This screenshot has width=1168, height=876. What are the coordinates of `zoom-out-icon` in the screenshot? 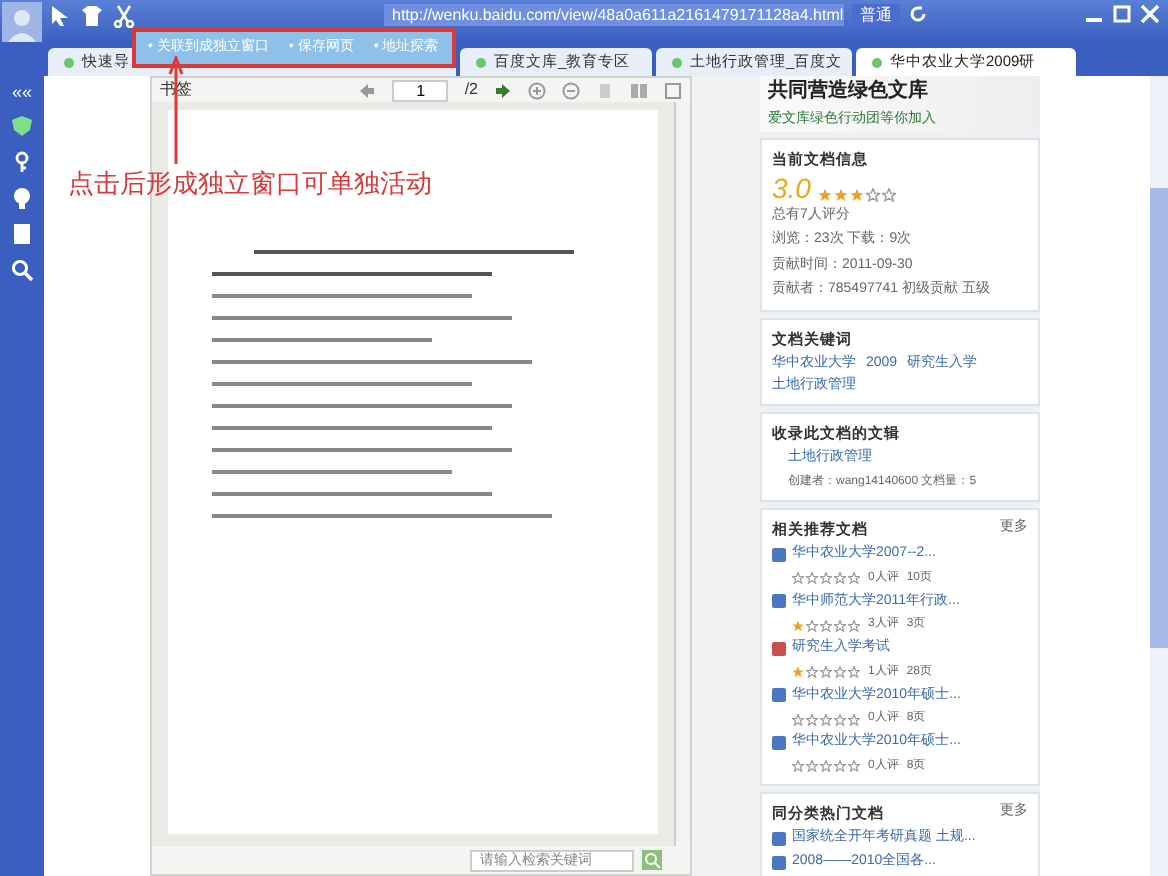 It's located at (571, 90).